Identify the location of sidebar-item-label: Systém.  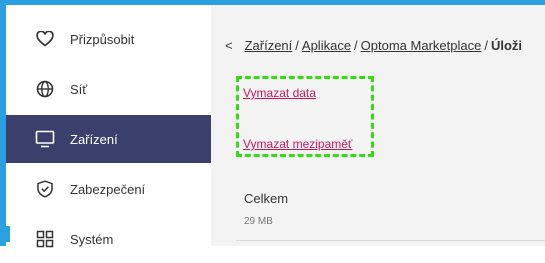
(92, 239).